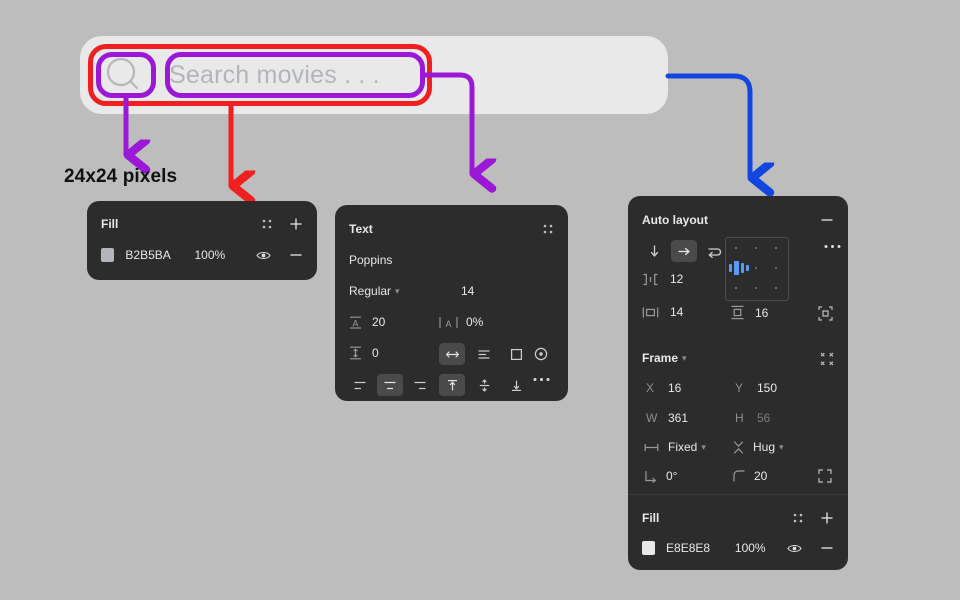 This screenshot has height=600, width=960. Describe the element at coordinates (676, 279) in the screenshot. I see `gap-value: 12` at that location.